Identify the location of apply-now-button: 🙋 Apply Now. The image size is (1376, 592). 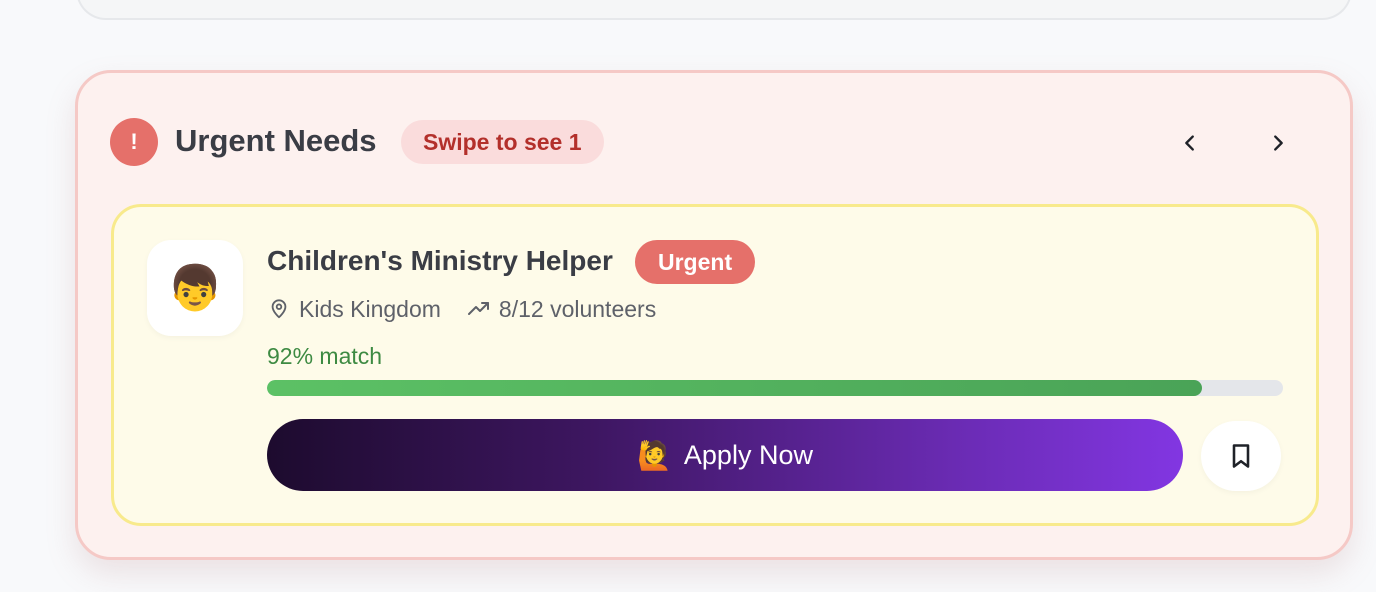
(725, 455).